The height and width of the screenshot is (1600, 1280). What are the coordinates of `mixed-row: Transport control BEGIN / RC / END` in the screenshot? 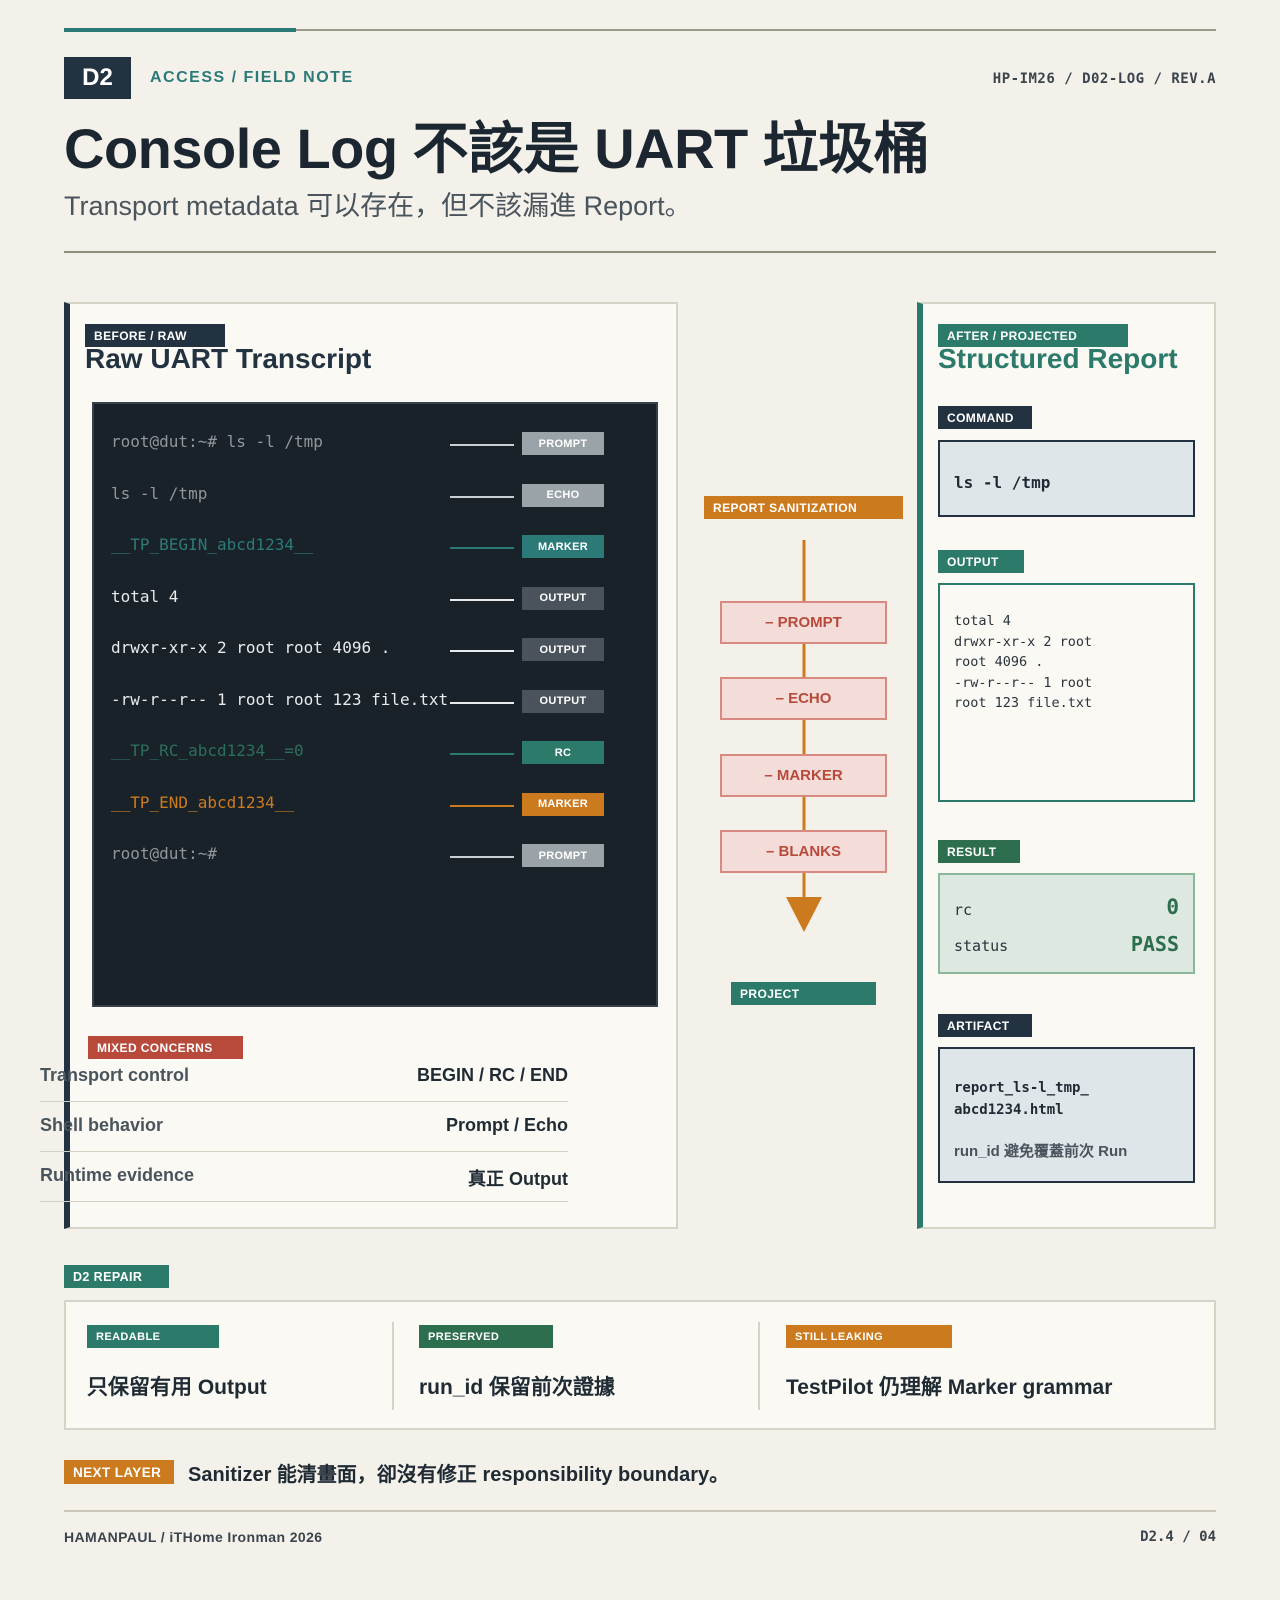 It's located at (304, 1077).